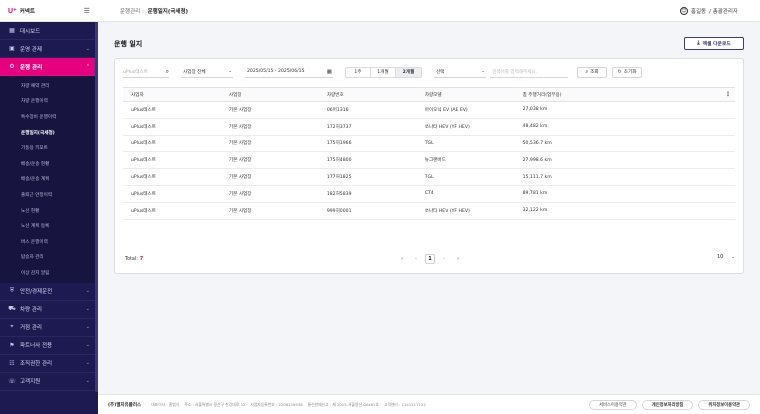 The image size is (760, 414). What do you see at coordinates (49, 310) in the screenshot?
I see `sidebar-item-vehicle-management: ⛟ 차량 관리 ⌄` at bounding box center [49, 310].